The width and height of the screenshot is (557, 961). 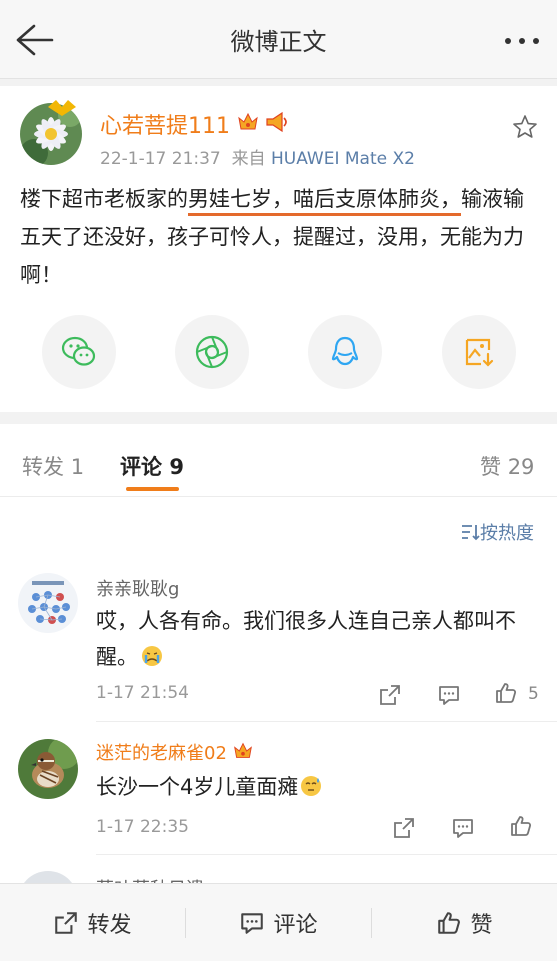 What do you see at coordinates (471, 533) in the screenshot?
I see `sort-icon` at bounding box center [471, 533].